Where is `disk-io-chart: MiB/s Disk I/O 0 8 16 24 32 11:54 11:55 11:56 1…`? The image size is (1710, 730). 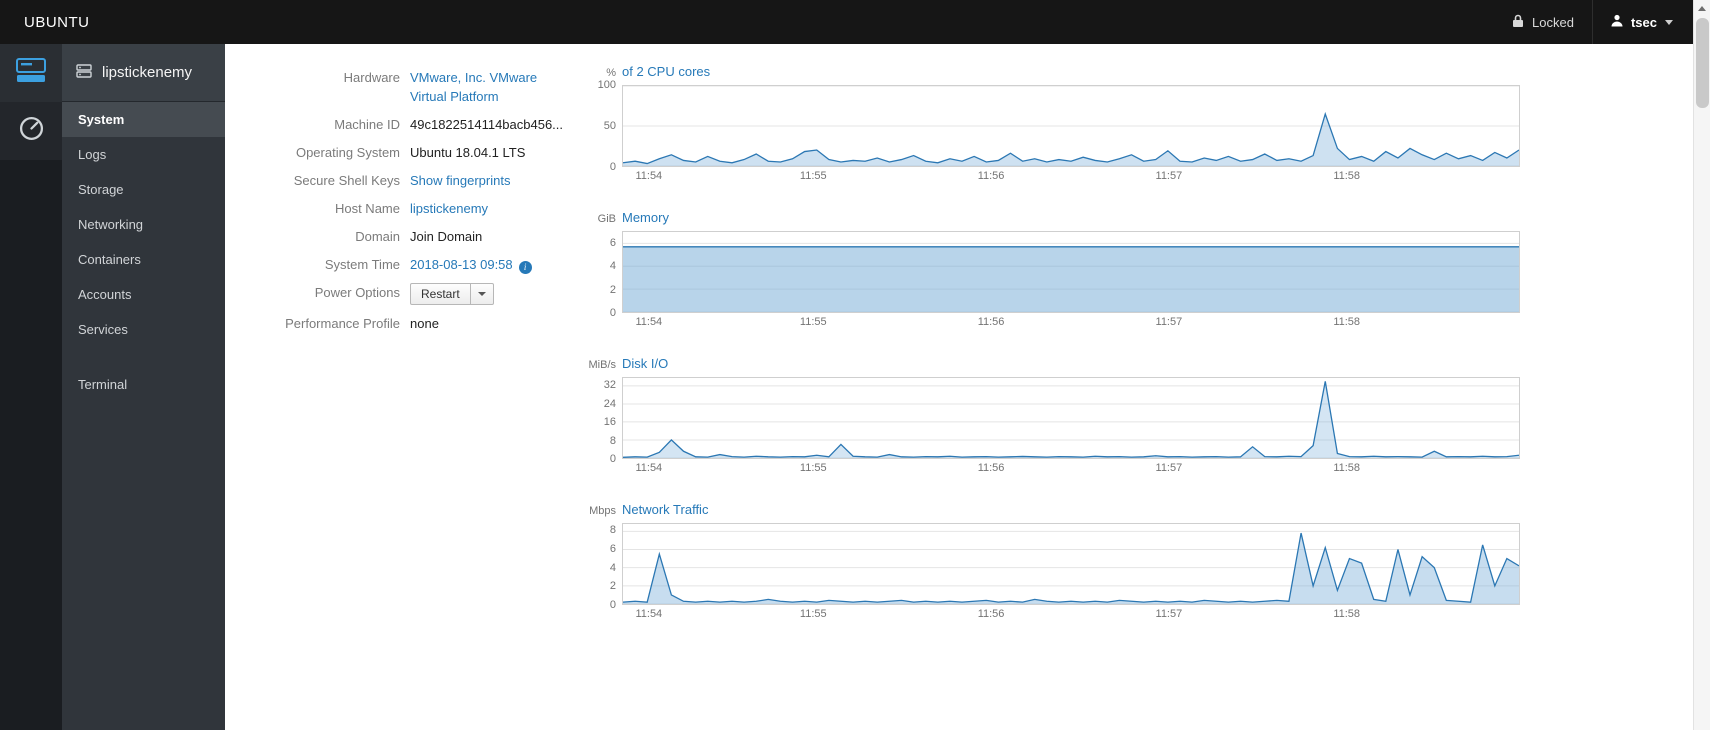
disk-io-chart: MiB/s Disk I/O 0 8 16 24 32 11:54 11:55 11:56 1… is located at coordinates (1054, 416).